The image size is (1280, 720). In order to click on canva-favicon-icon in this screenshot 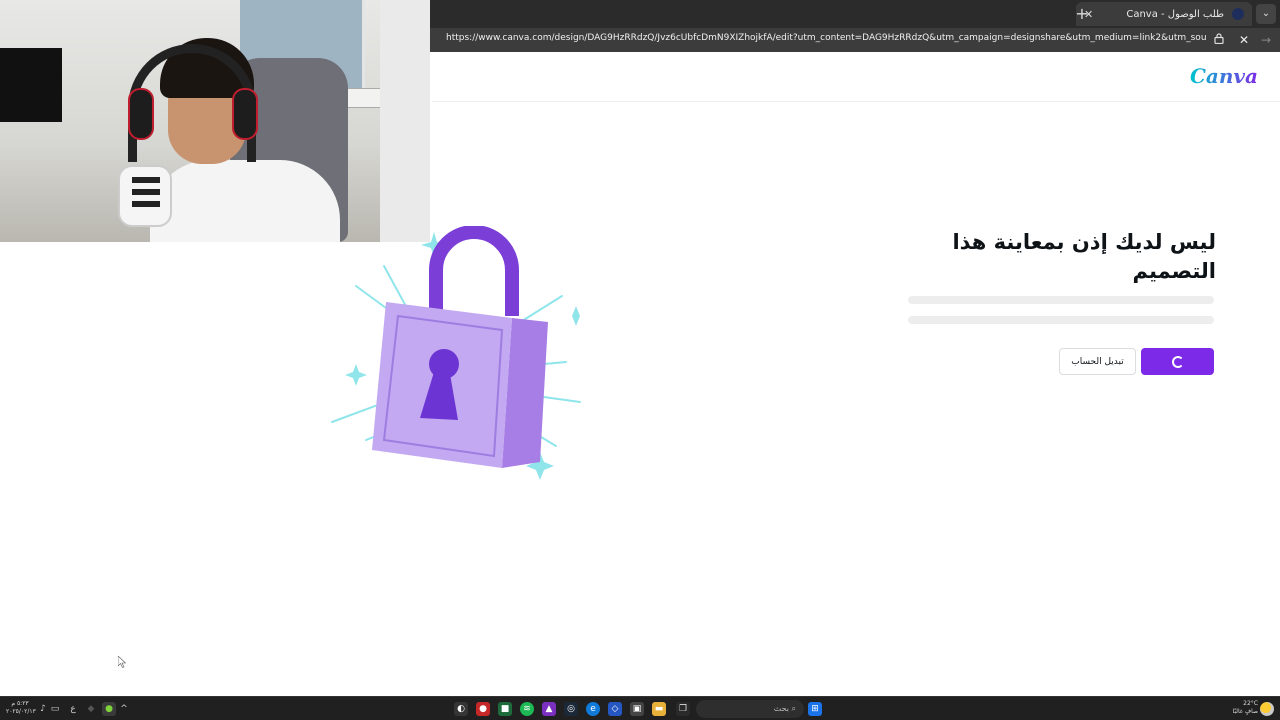, I will do `click(1238, 14)`.